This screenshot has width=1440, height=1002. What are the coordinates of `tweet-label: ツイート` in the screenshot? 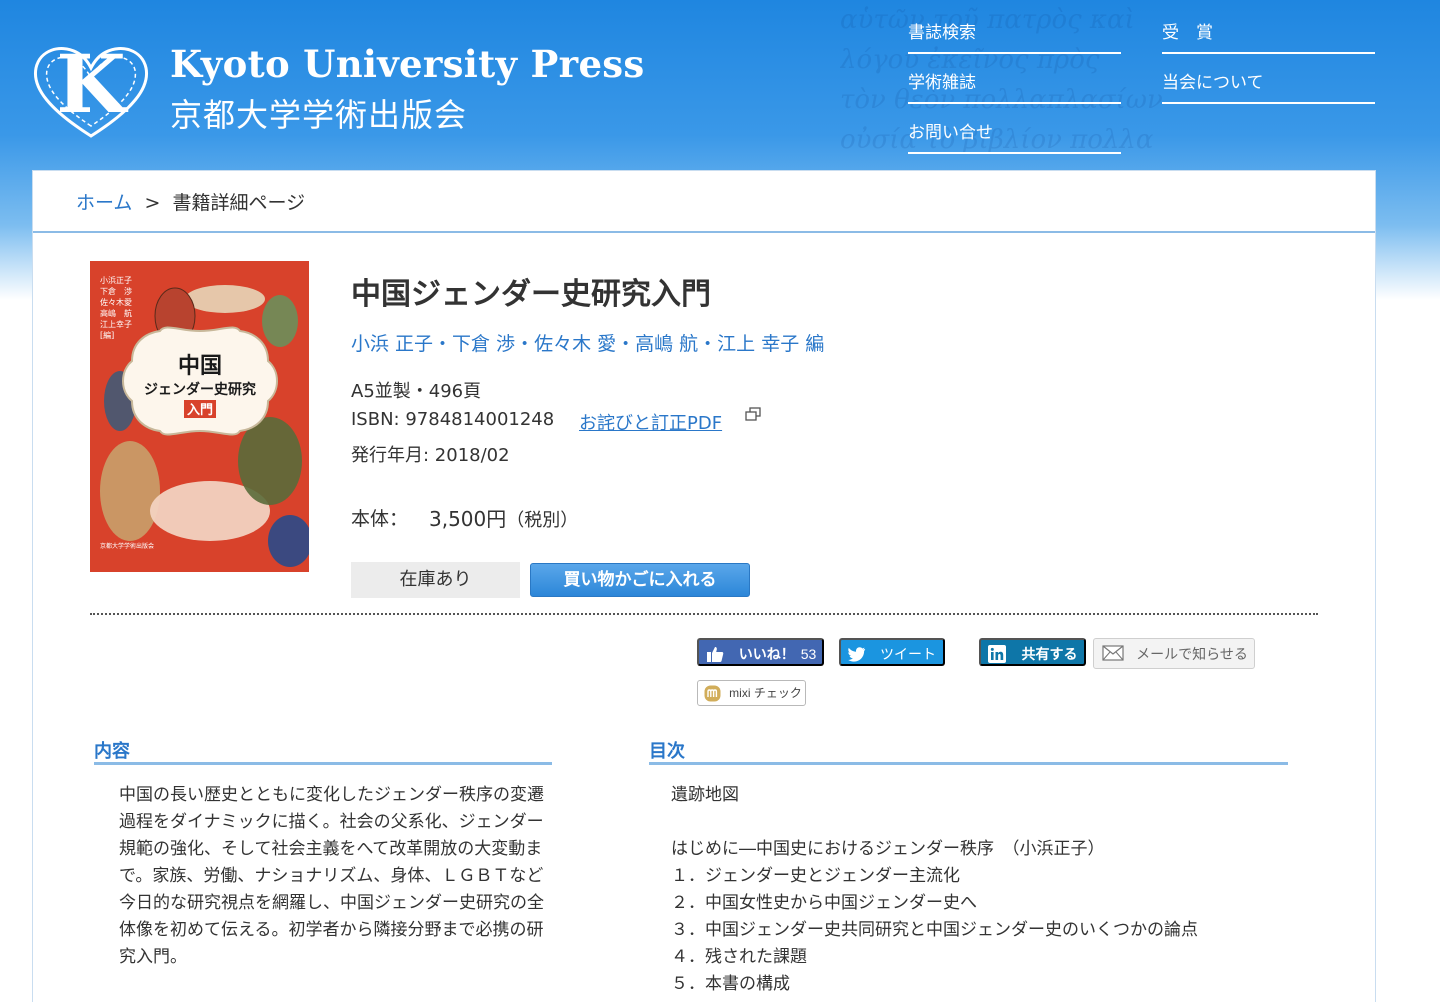 It's located at (908, 654).